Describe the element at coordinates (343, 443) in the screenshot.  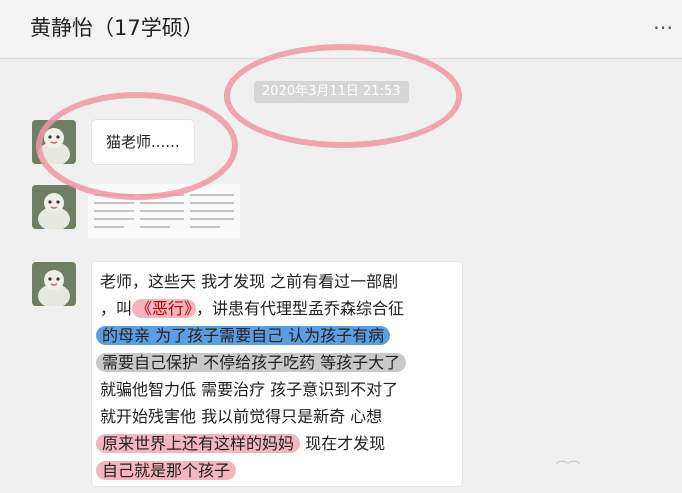
I see `message-text: 现在才发现` at that location.